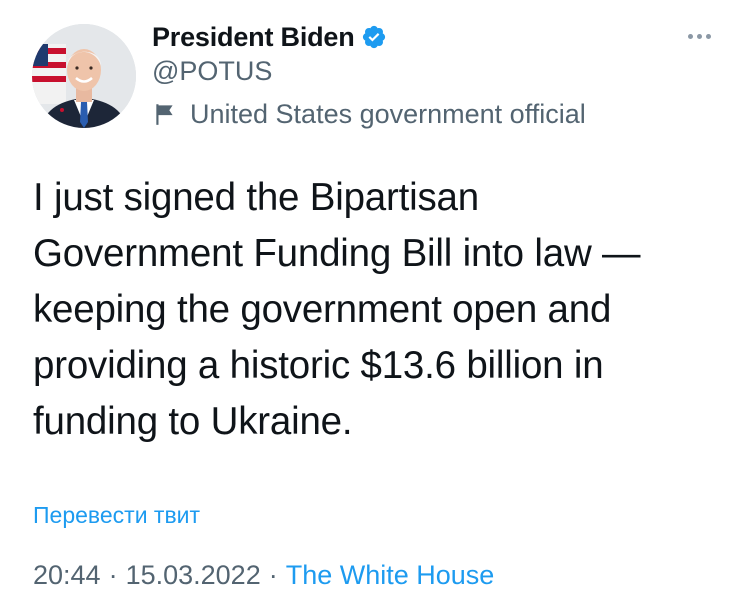 This screenshot has width=750, height=604. I want to click on tweet-date: 15.03.2022, so click(193, 575).